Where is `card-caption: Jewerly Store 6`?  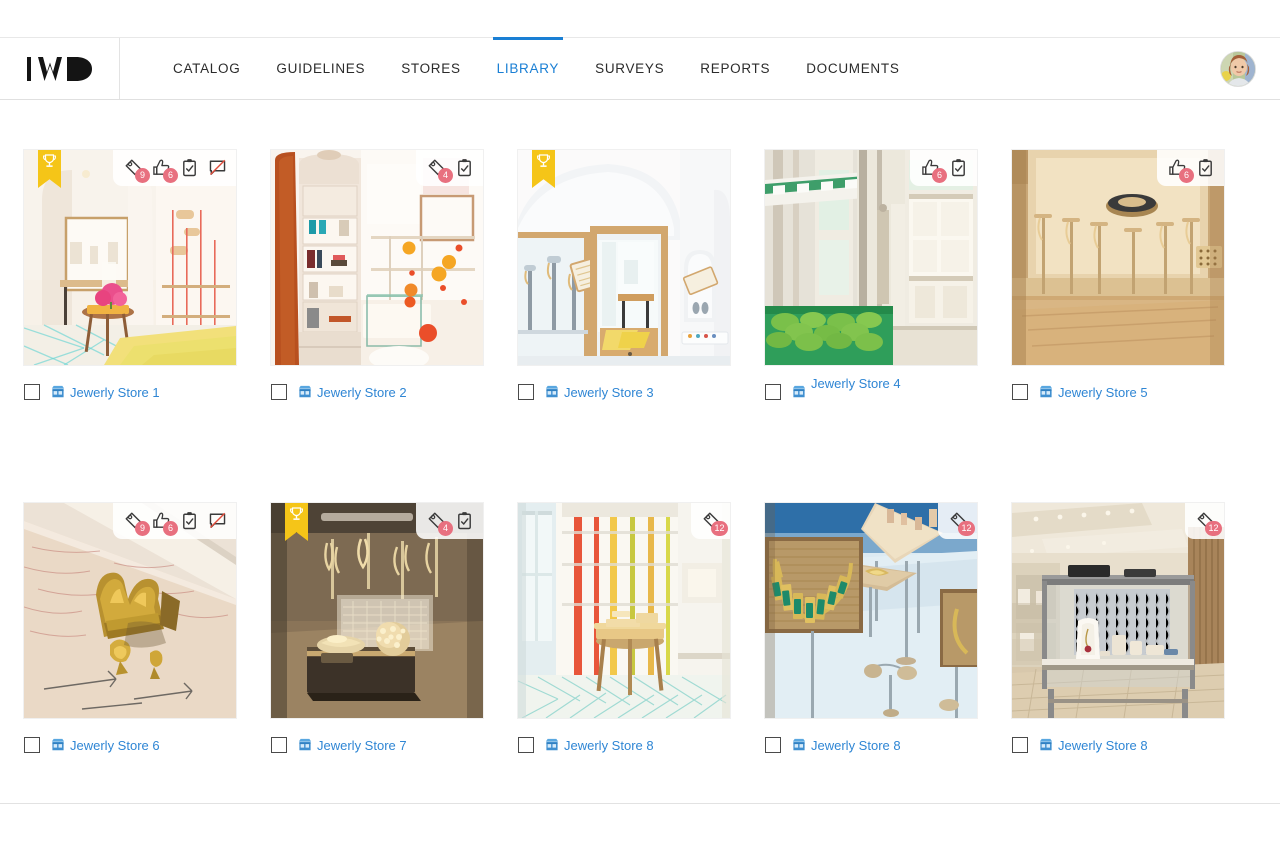
card-caption: Jewerly Store 6 is located at coordinates (130, 745).